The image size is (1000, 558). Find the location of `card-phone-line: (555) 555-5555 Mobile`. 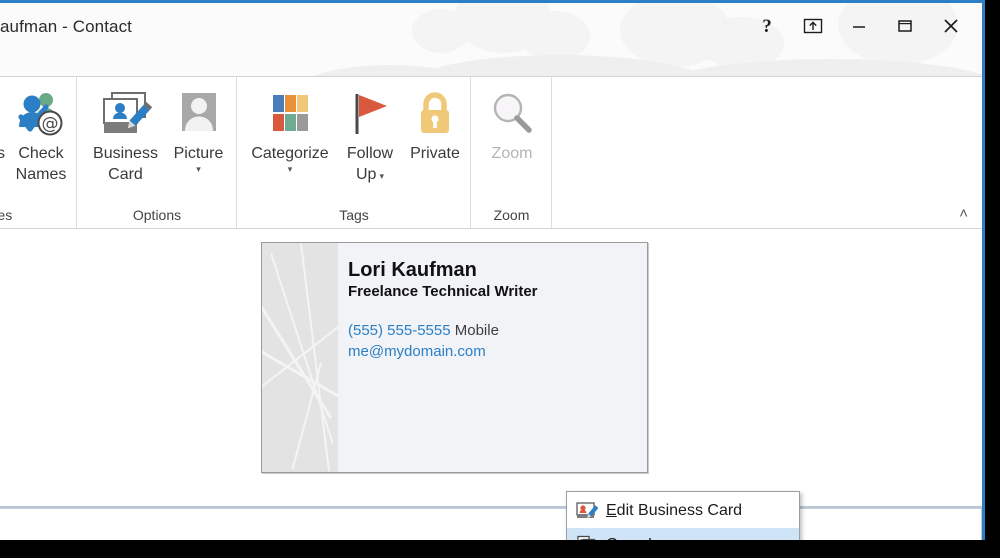

card-phone-line: (555) 555-5555 Mobile is located at coordinates (497, 330).